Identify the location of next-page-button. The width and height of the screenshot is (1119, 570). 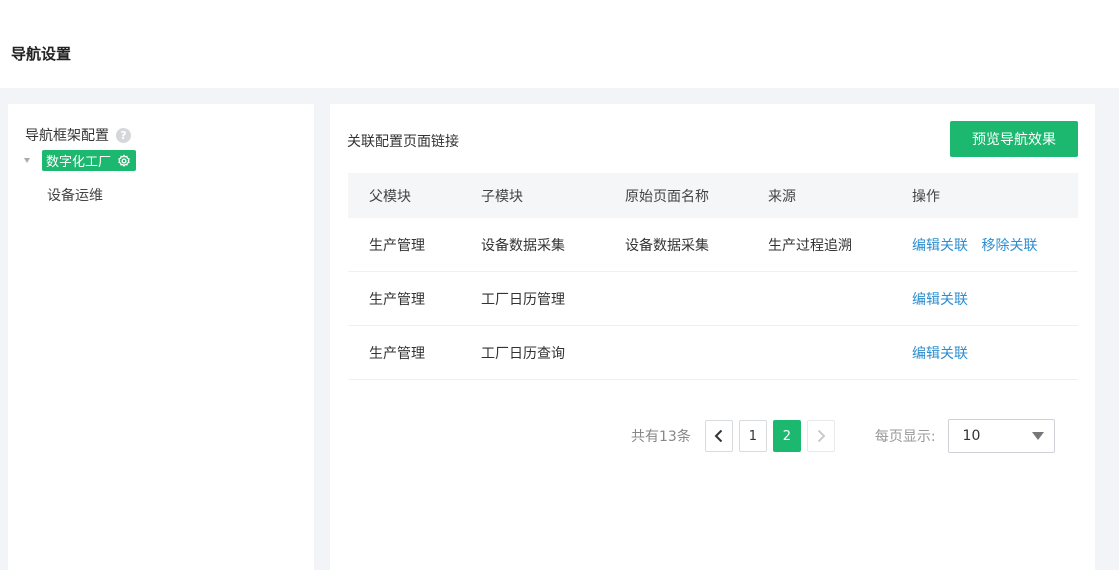
(820, 436).